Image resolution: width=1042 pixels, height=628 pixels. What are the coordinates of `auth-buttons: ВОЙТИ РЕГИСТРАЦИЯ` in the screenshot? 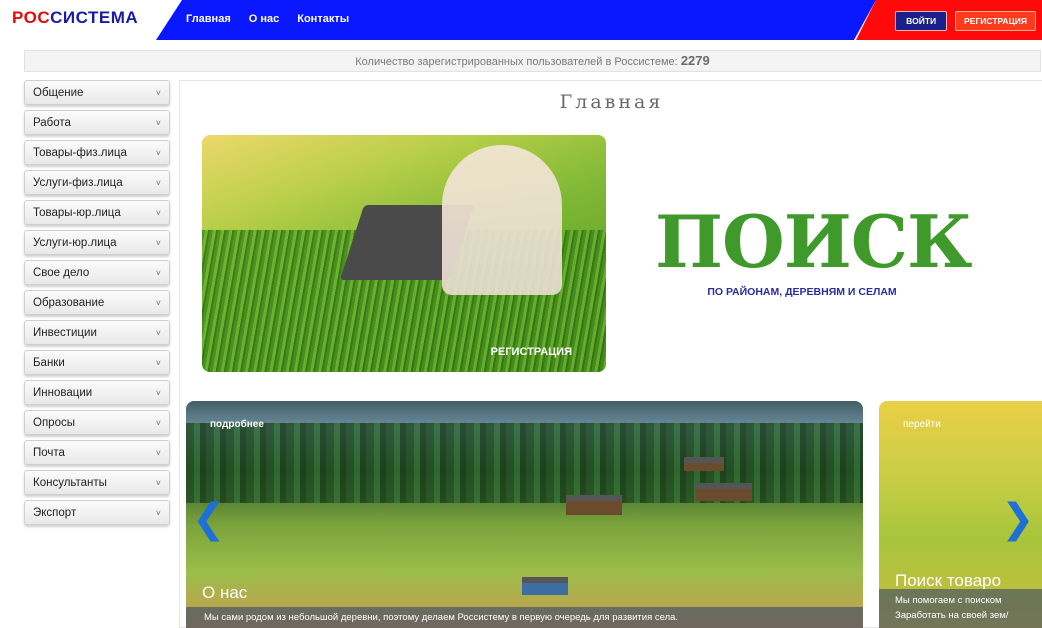 It's located at (965, 21).